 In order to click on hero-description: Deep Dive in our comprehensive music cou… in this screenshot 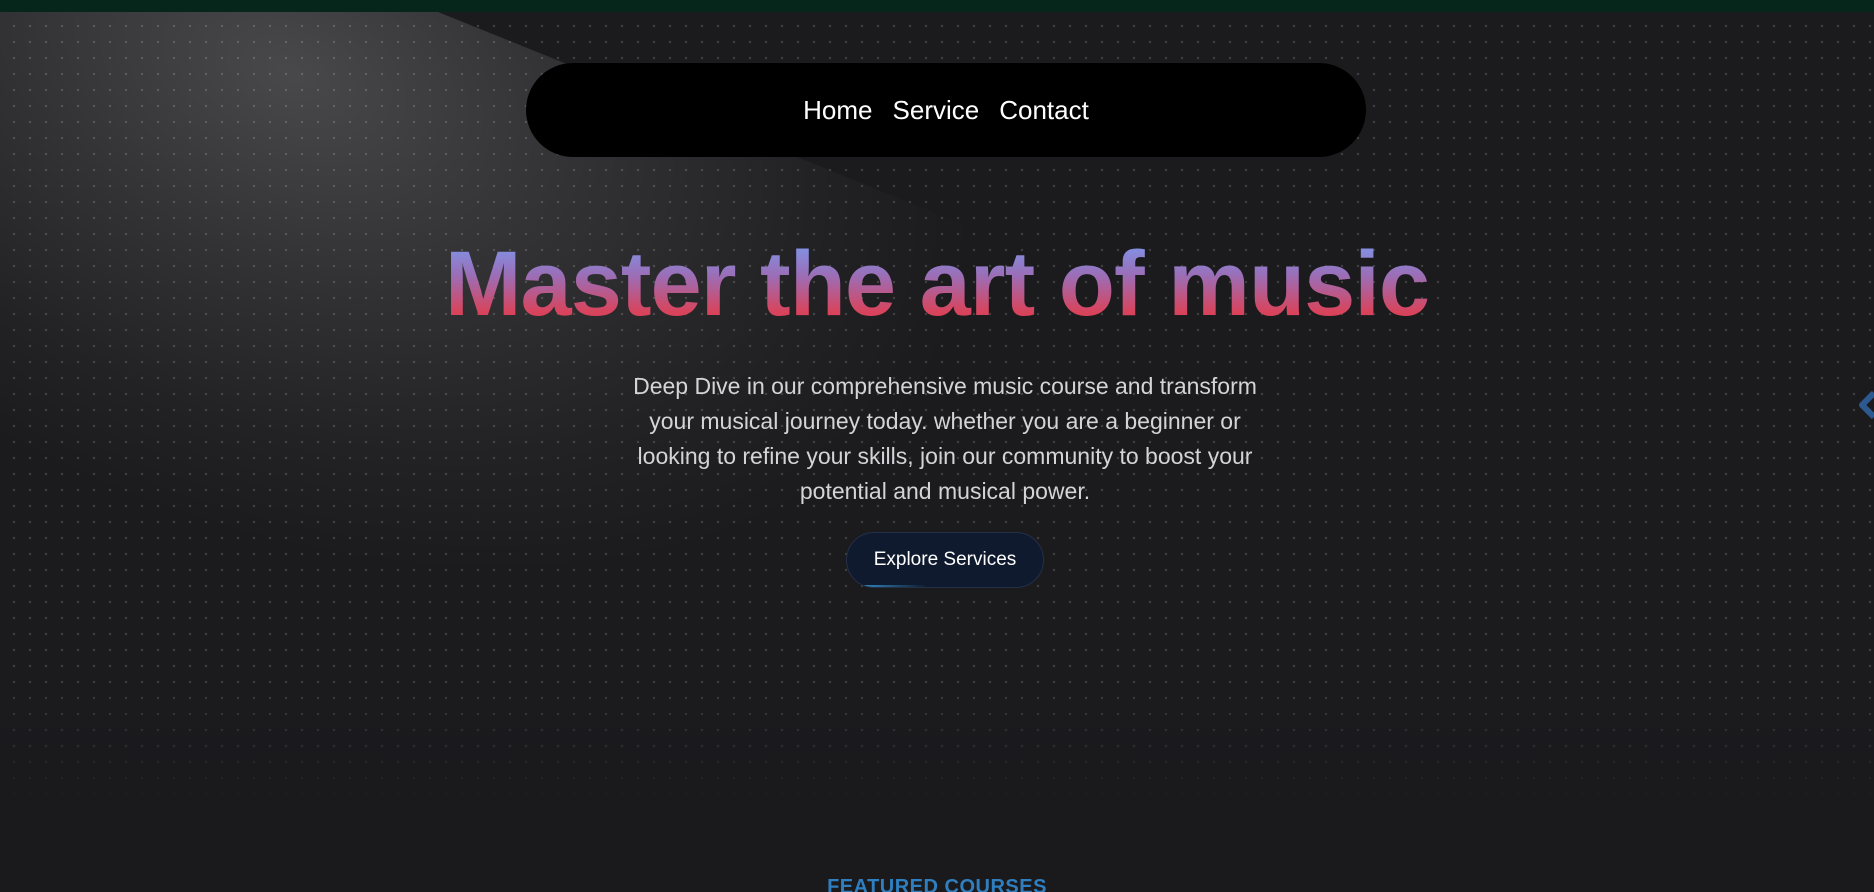, I will do `click(945, 438)`.